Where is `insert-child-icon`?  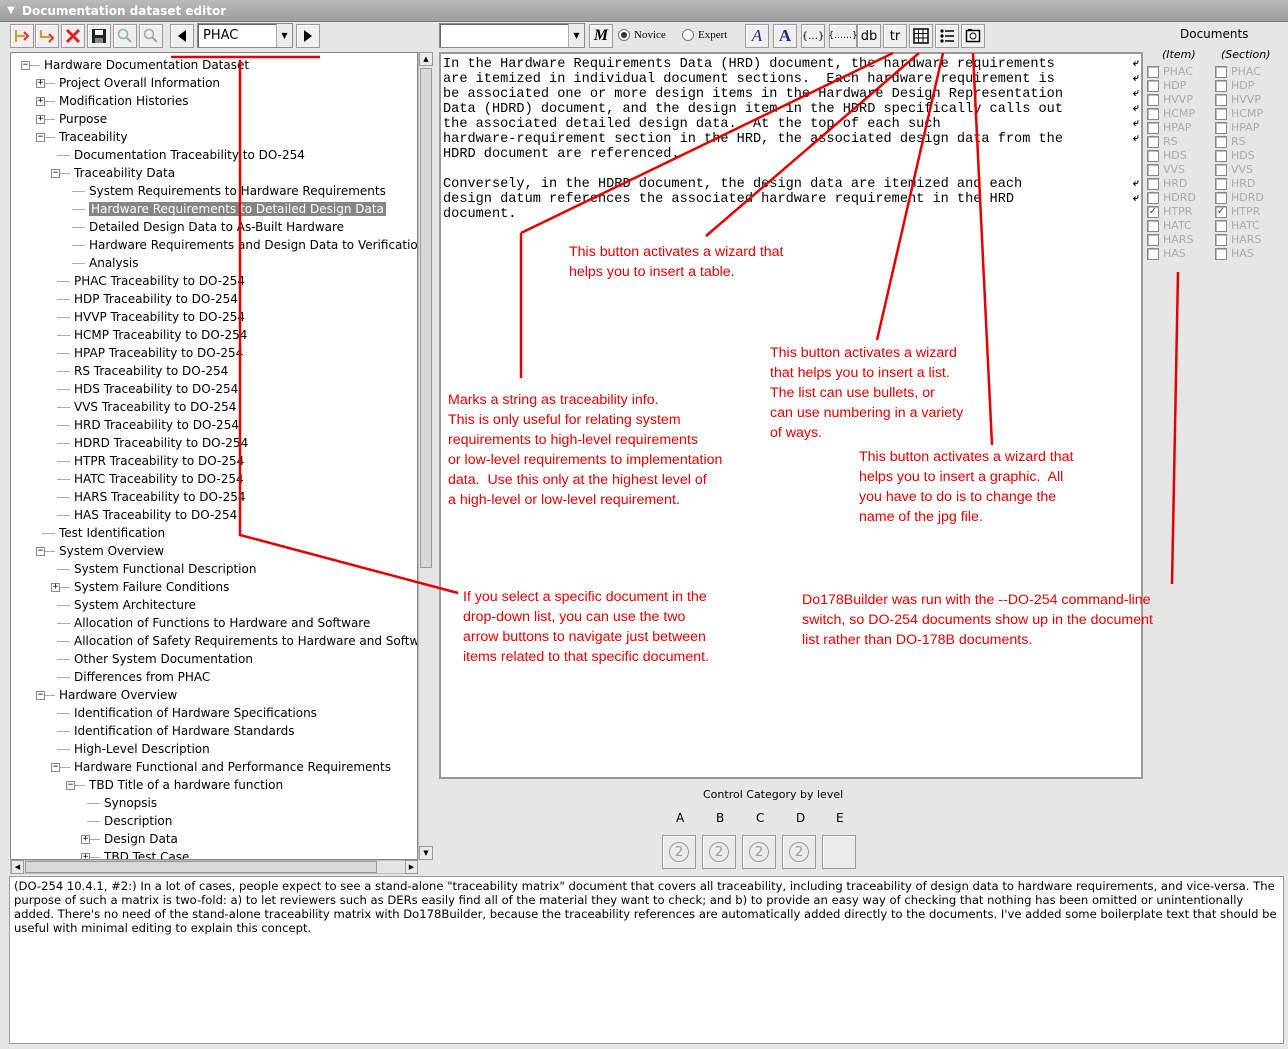
insert-child-icon is located at coordinates (47, 36).